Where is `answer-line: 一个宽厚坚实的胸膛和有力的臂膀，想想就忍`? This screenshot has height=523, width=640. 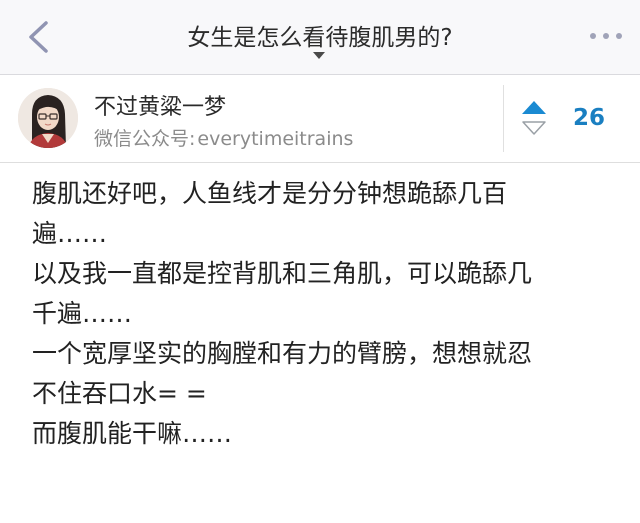 answer-line: 一个宽厚坚实的胸膛和有力的臂膀，想想就忍 is located at coordinates (282, 353).